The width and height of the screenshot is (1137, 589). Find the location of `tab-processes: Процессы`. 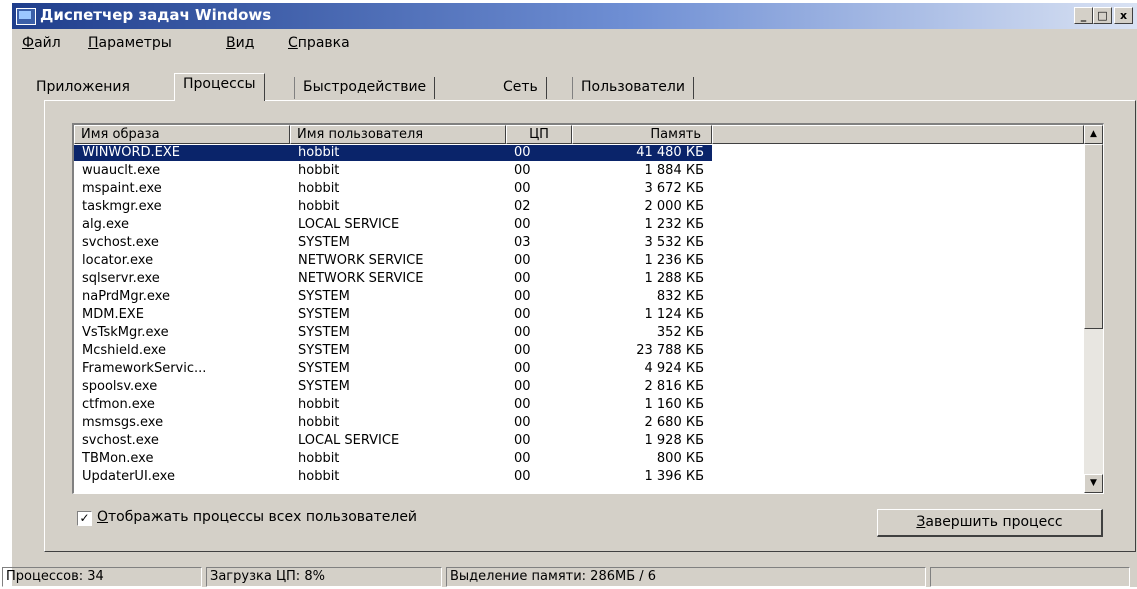

tab-processes: Процессы is located at coordinates (219, 87).